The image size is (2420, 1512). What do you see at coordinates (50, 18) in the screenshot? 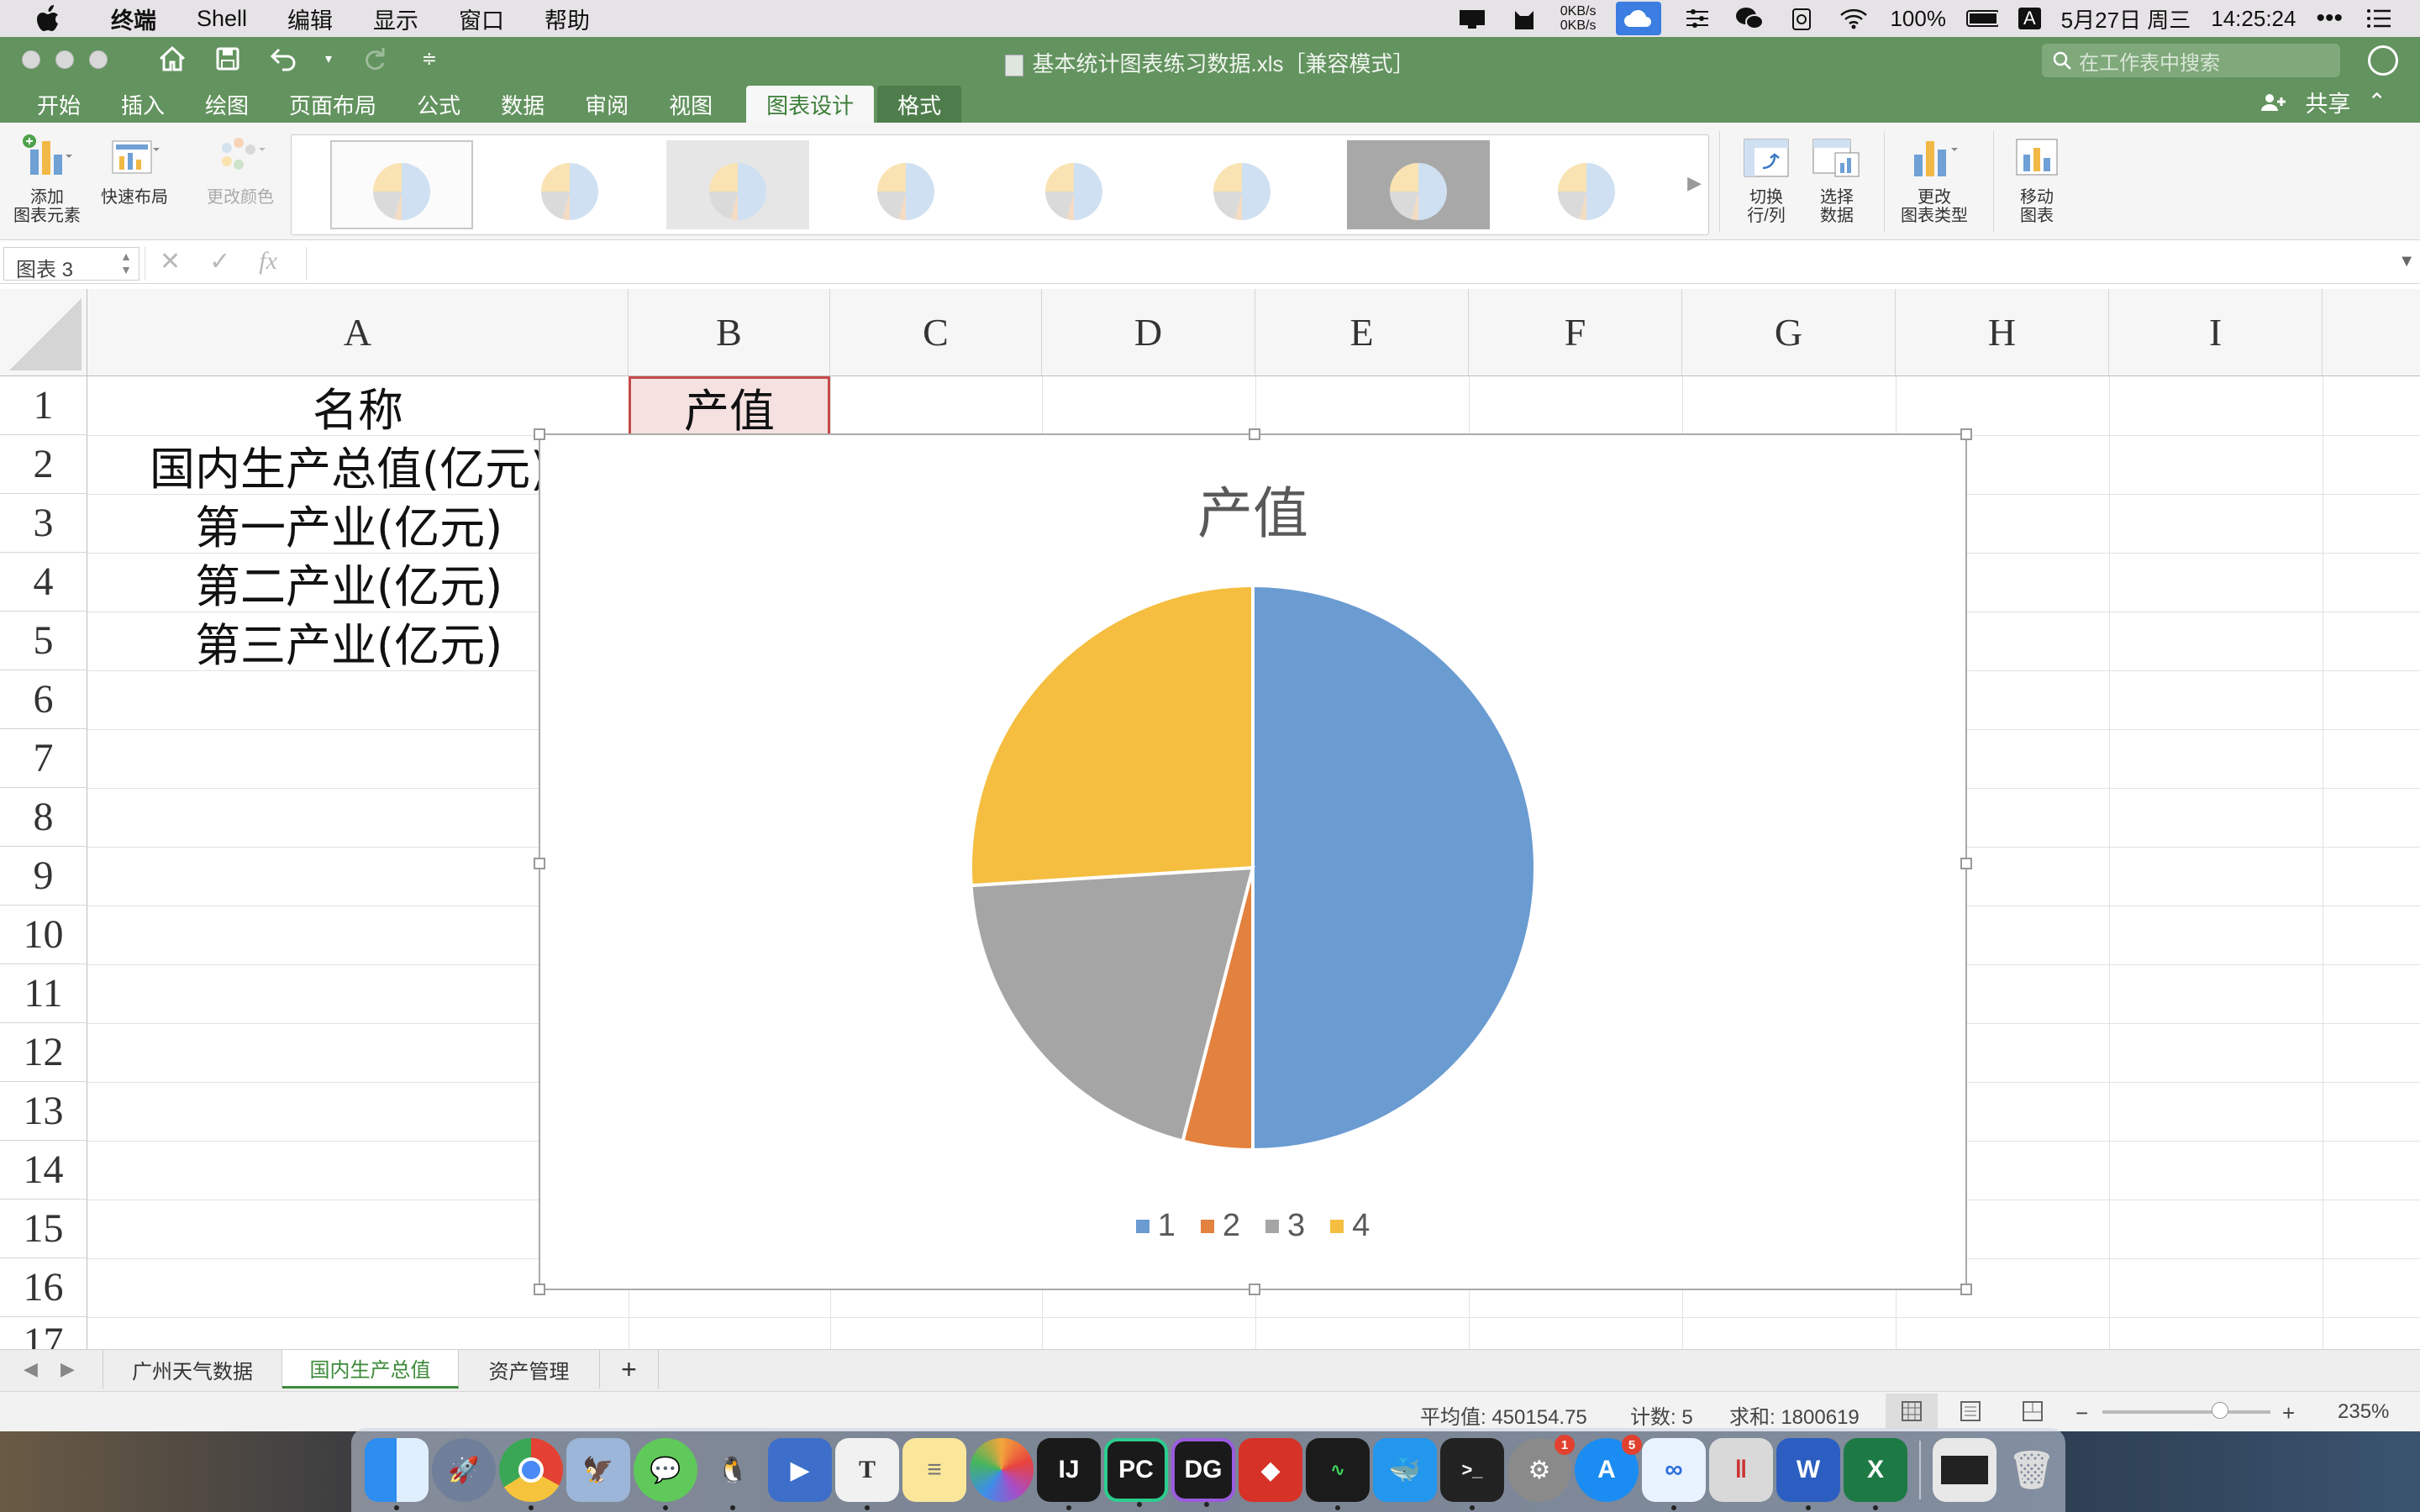
I see `apple-icon` at bounding box center [50, 18].